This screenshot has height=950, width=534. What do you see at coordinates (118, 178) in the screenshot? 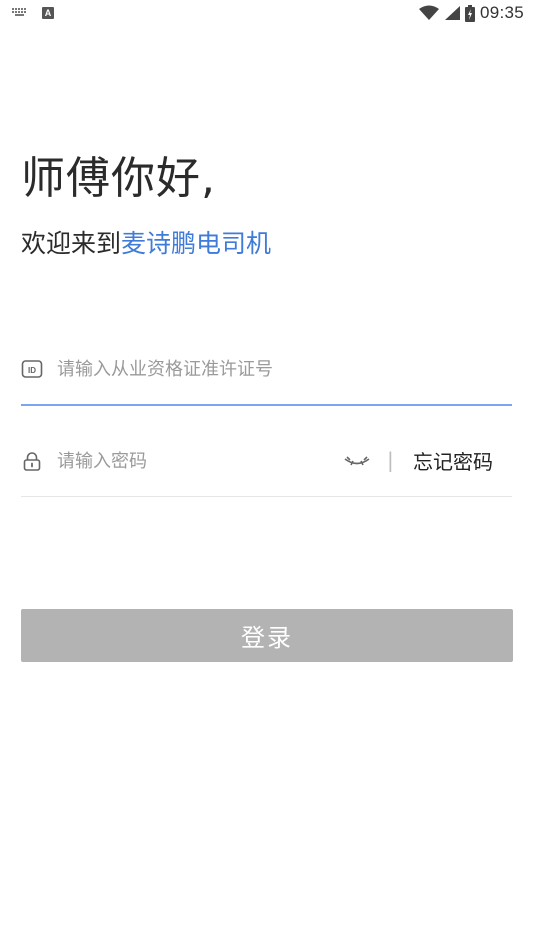
I see `greeting-title: 师傅你好,` at bounding box center [118, 178].